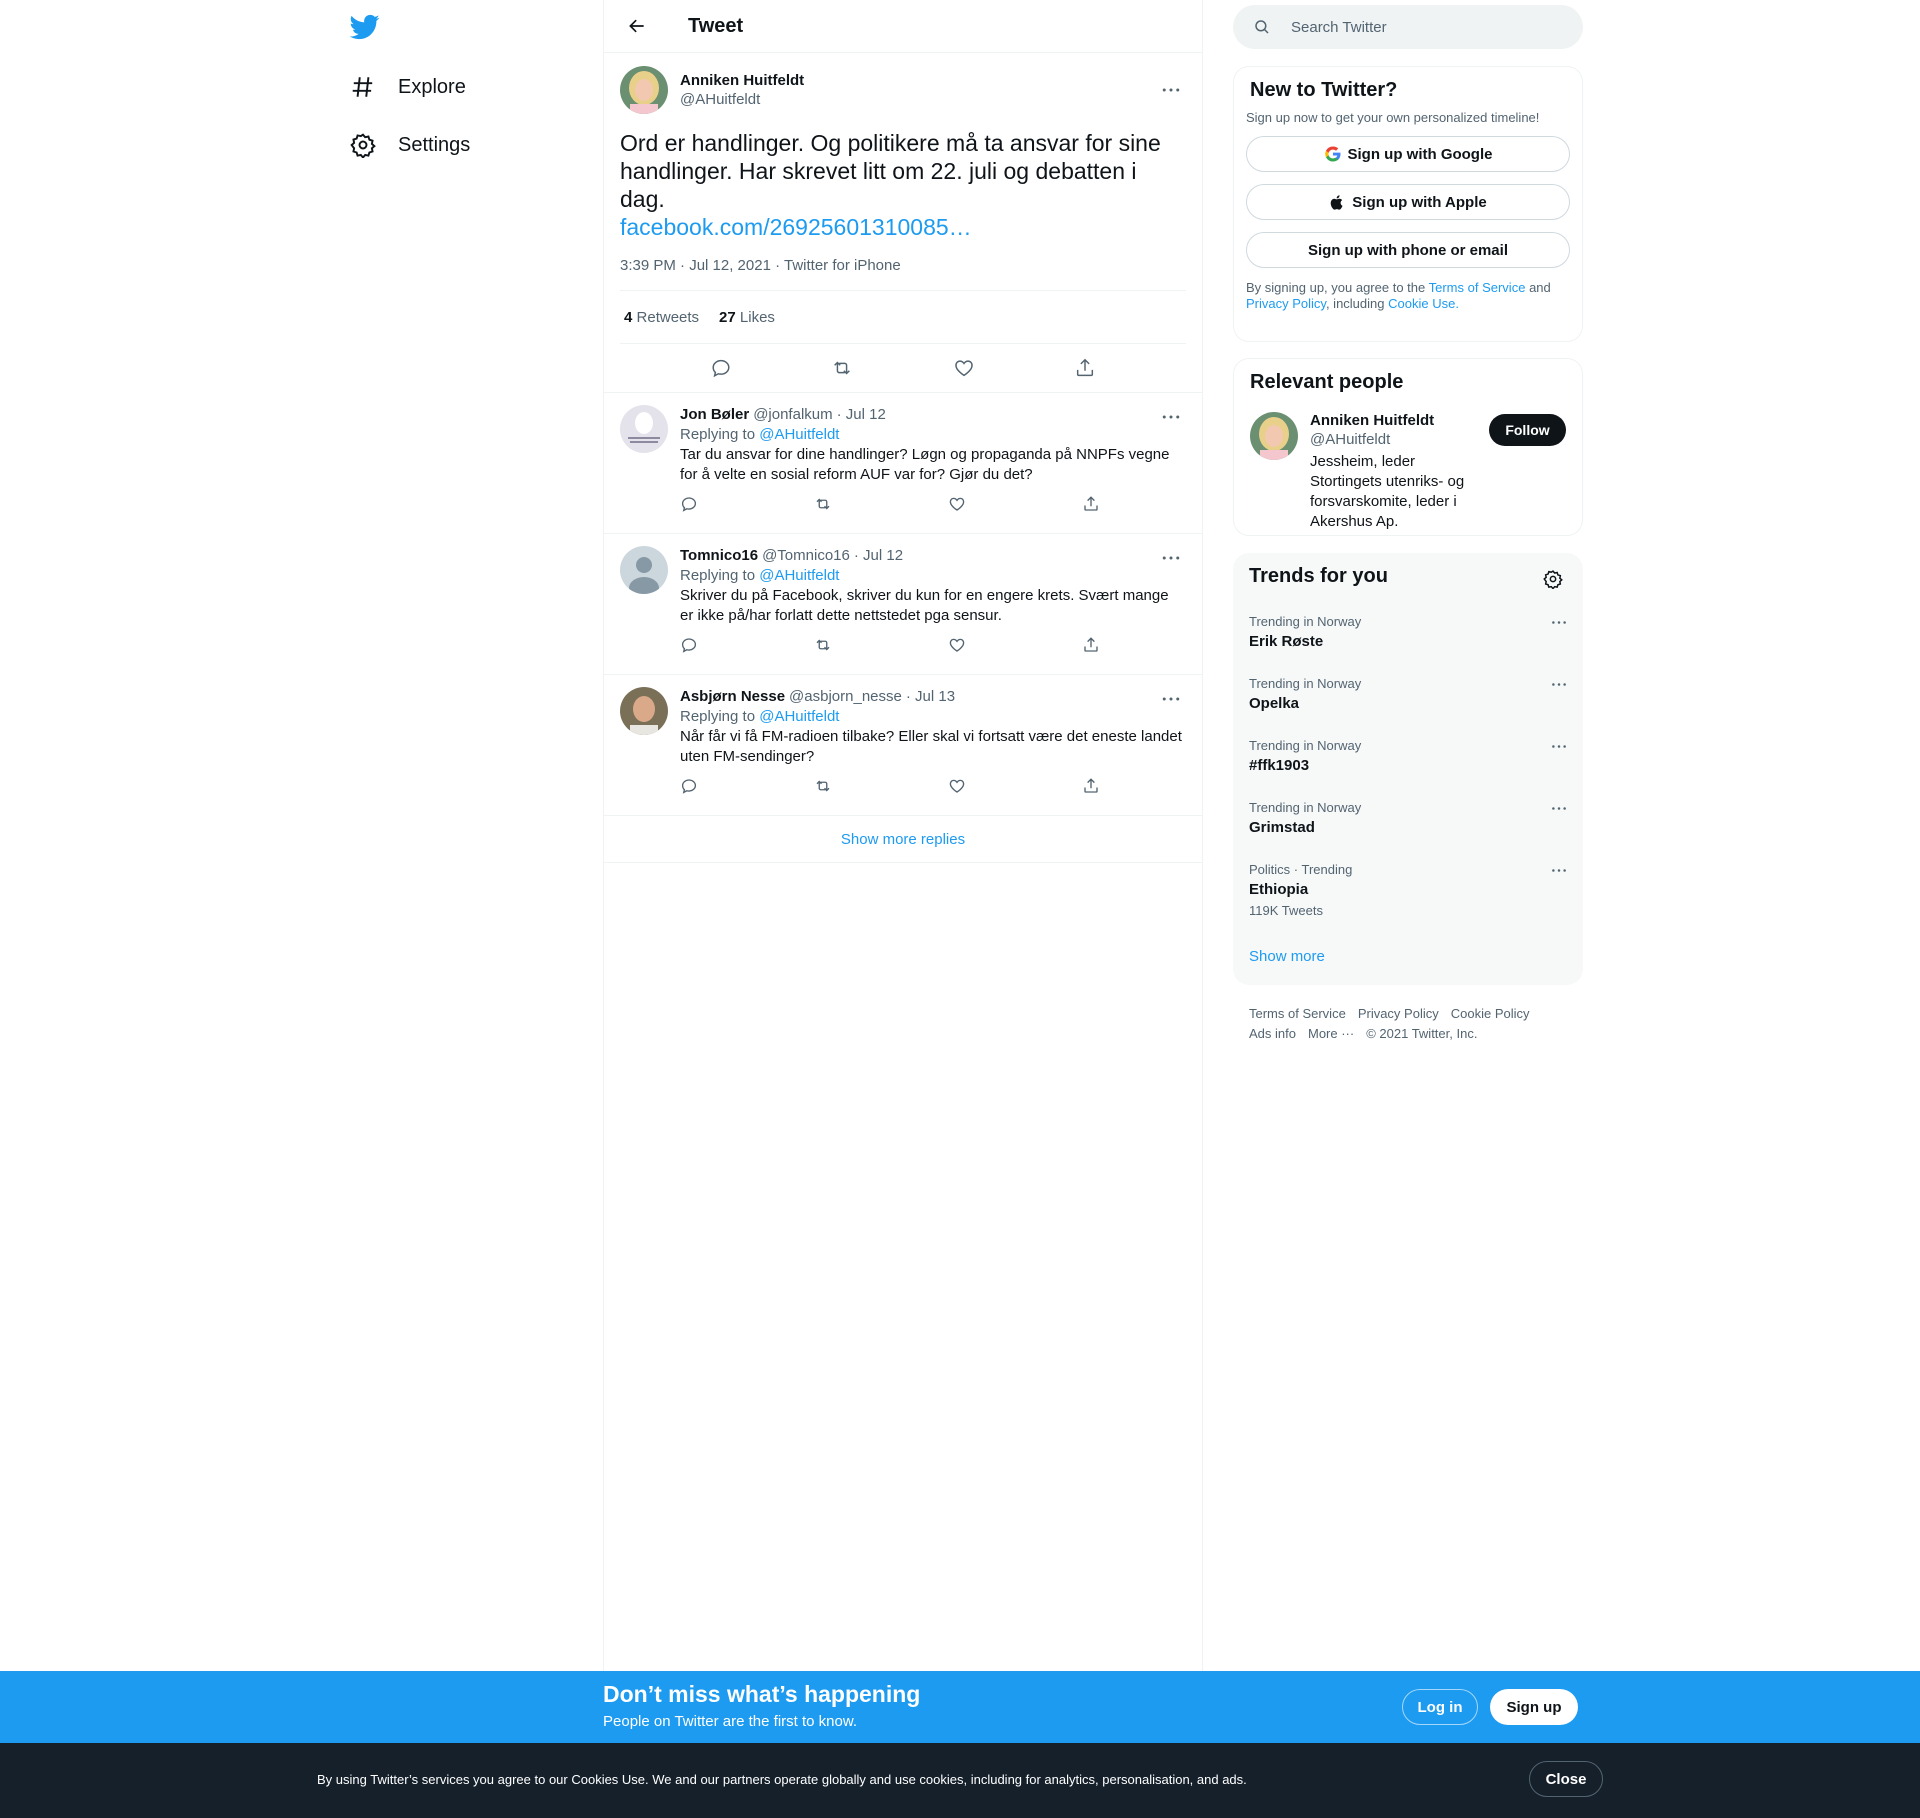 The image size is (1920, 1818). What do you see at coordinates (1286, 303) in the screenshot?
I see `privacy-link: Privacy Policy` at bounding box center [1286, 303].